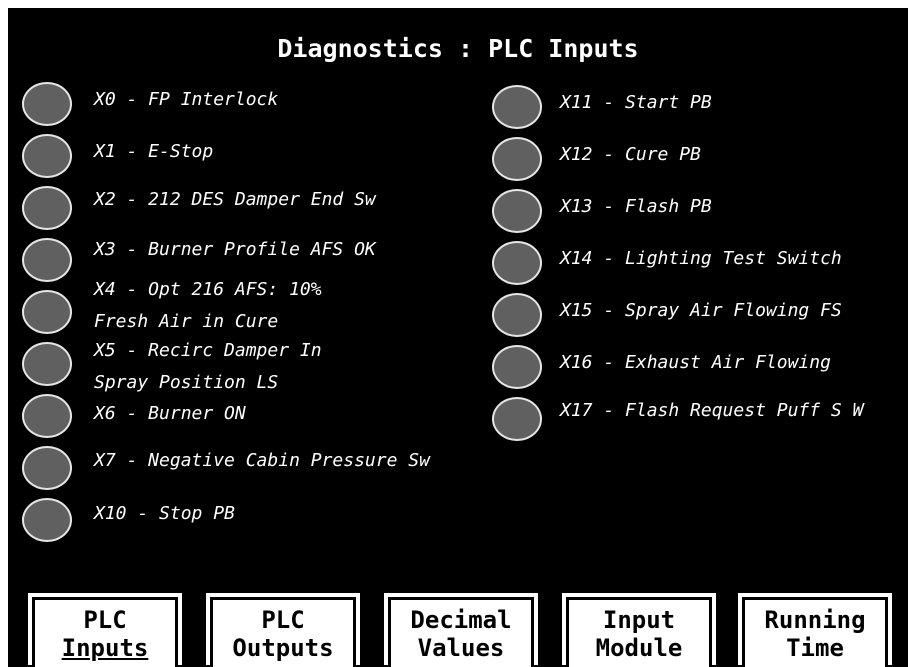 This screenshot has width=908, height=667. I want to click on input-x10-indicator, so click(47, 520).